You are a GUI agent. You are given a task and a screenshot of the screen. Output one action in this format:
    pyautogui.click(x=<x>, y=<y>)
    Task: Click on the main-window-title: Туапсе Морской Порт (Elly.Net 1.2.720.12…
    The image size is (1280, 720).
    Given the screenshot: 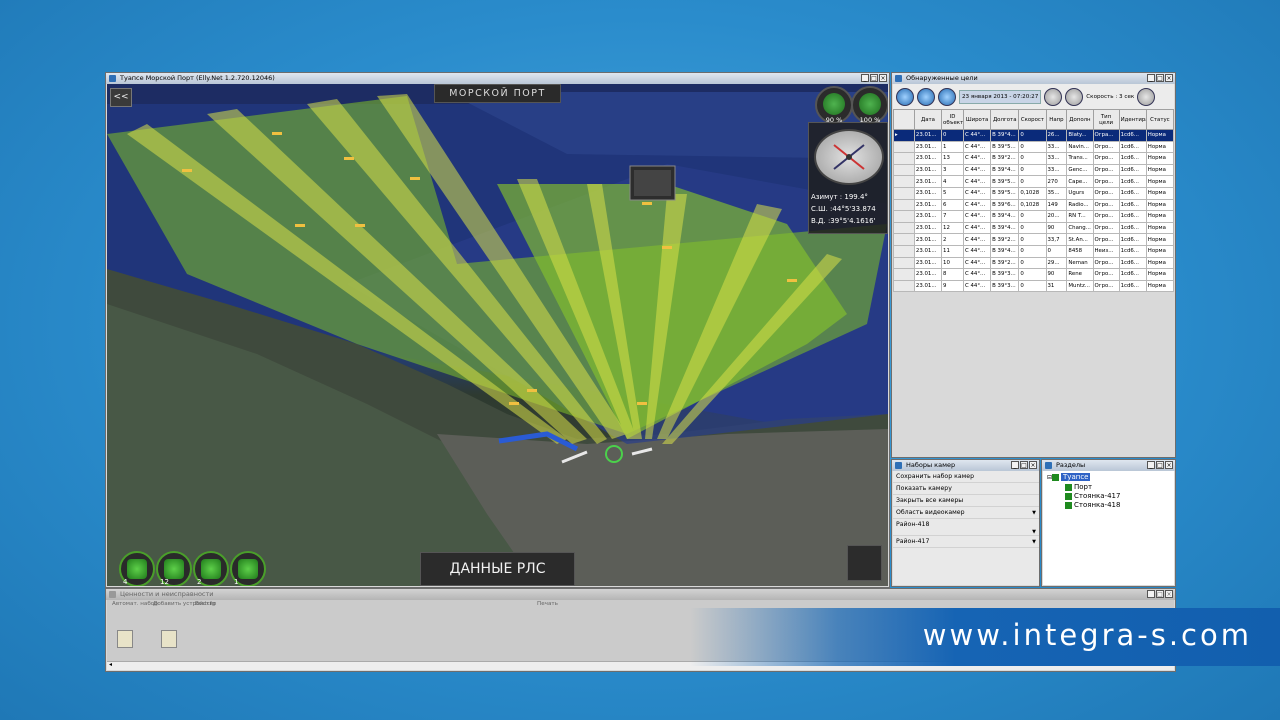 What is the action you would take?
    pyautogui.click(x=197, y=78)
    